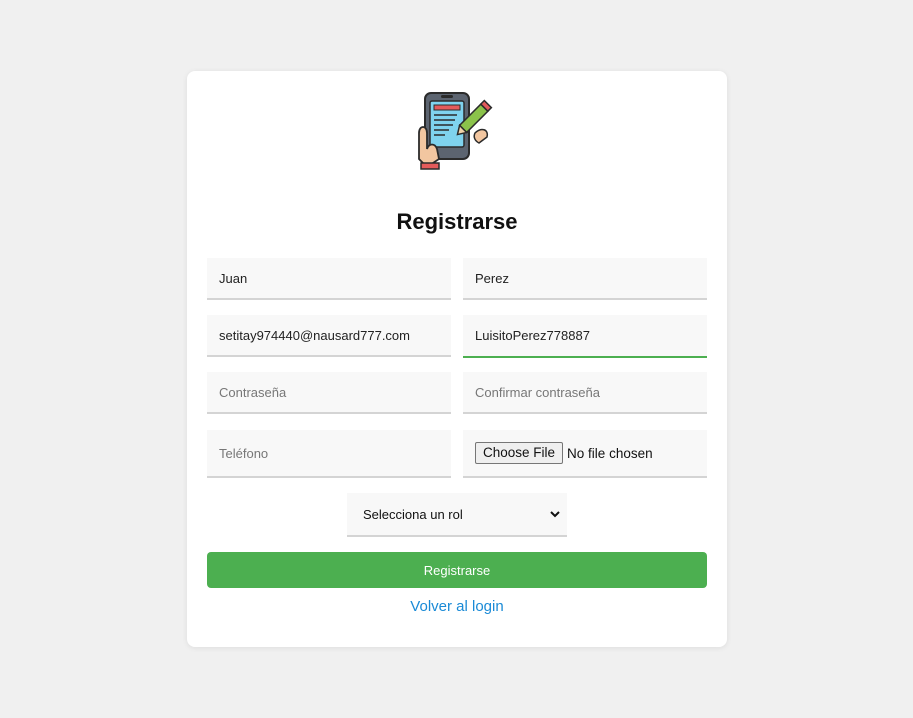  What do you see at coordinates (610, 453) in the screenshot?
I see `file-status: No file chosen` at bounding box center [610, 453].